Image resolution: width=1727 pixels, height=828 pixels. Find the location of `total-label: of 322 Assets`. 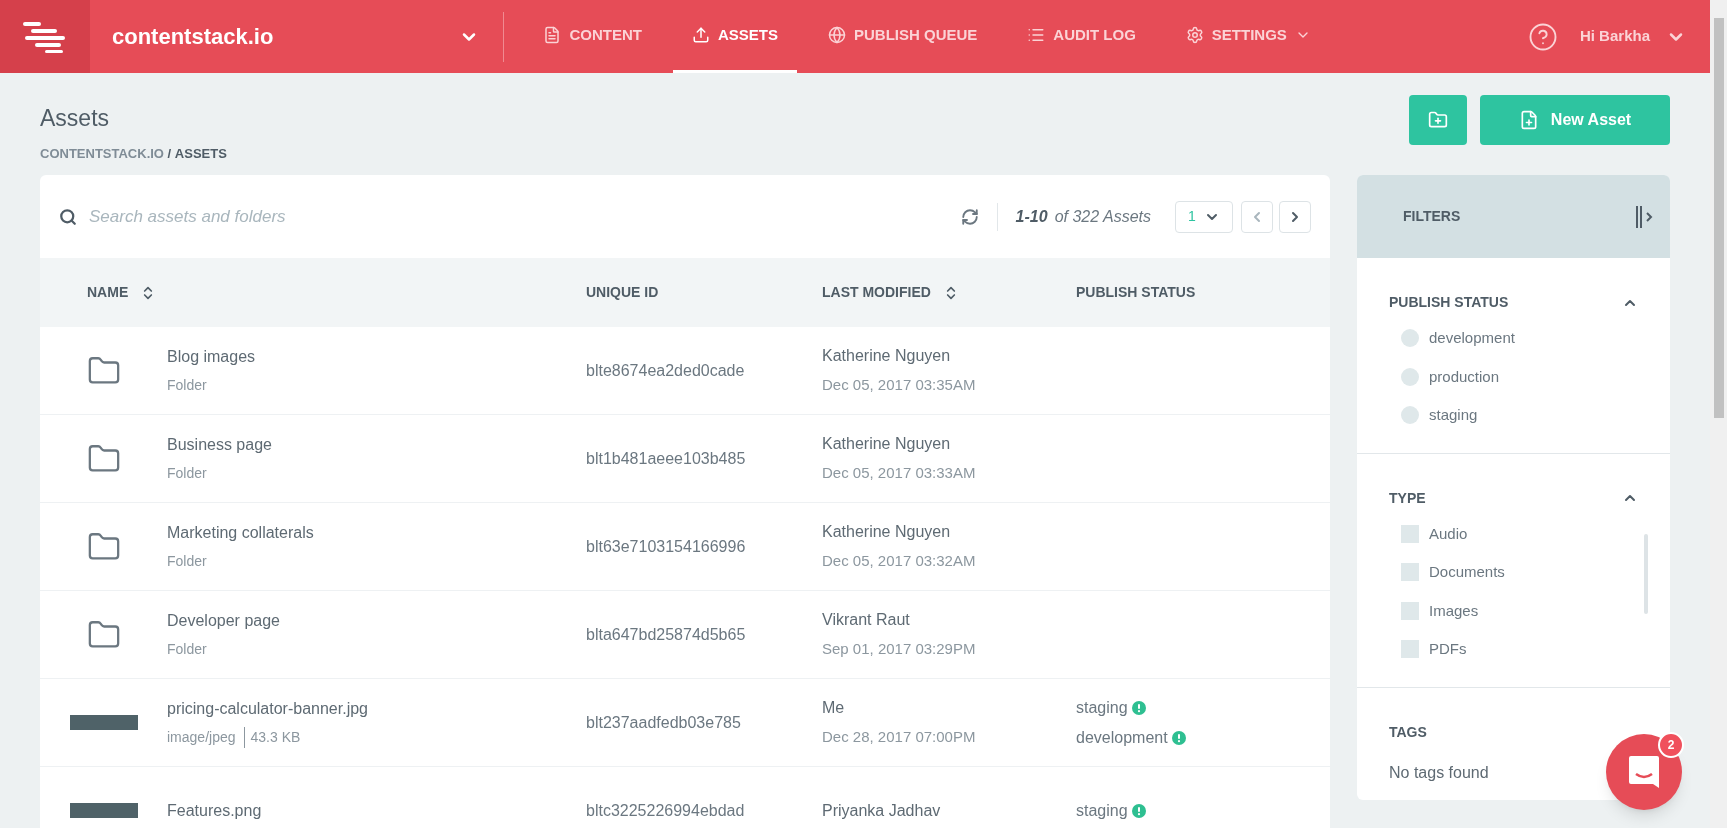

total-label: of 322 Assets is located at coordinates (1102, 216).